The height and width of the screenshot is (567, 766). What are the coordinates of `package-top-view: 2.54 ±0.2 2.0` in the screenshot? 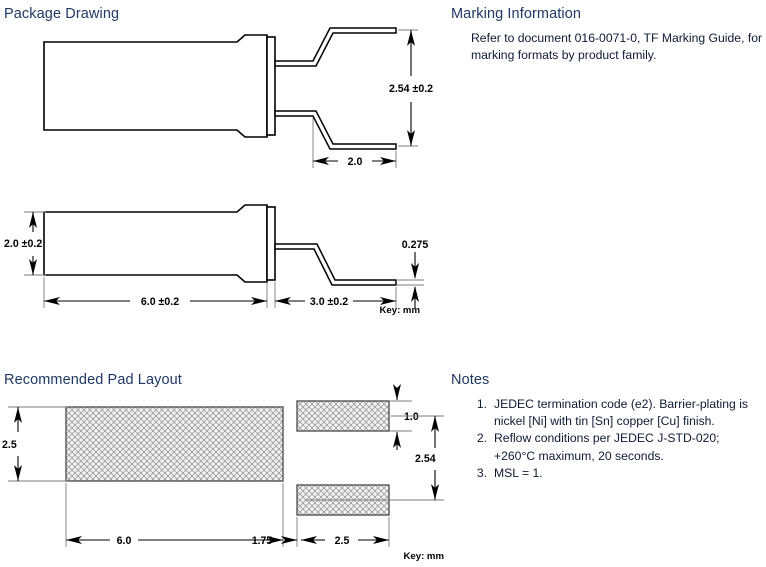 It's located at (238, 97).